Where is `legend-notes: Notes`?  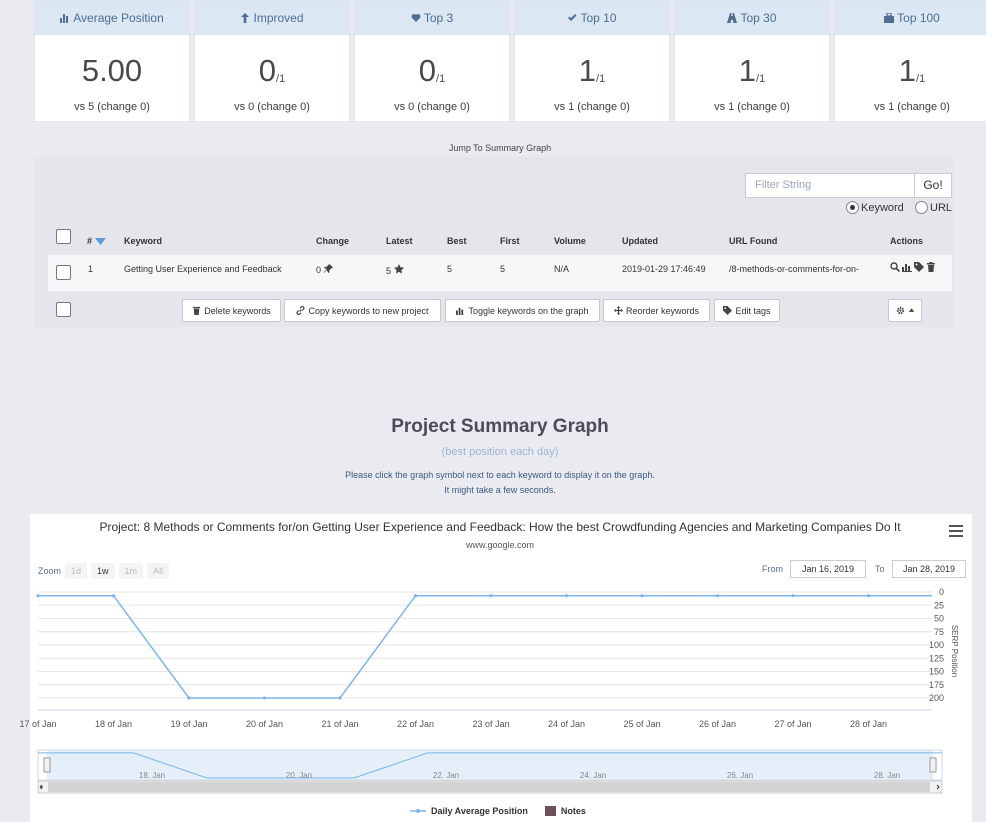 legend-notes: Notes is located at coordinates (573, 811).